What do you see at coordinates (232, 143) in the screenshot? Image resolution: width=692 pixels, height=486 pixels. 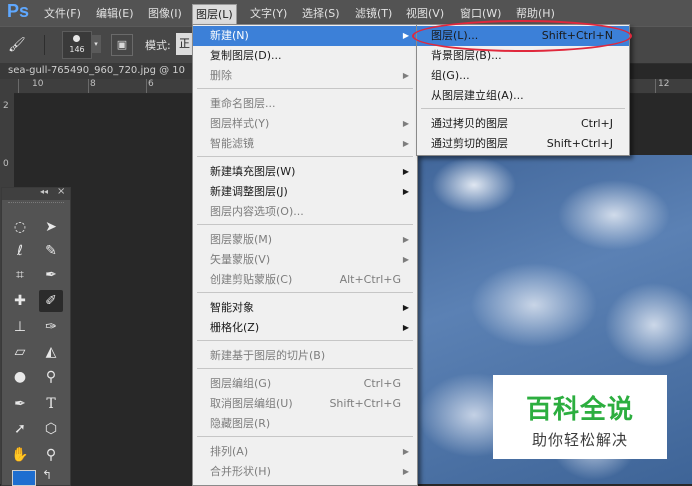 I see `menu-item-label: 智能滤镜` at bounding box center [232, 143].